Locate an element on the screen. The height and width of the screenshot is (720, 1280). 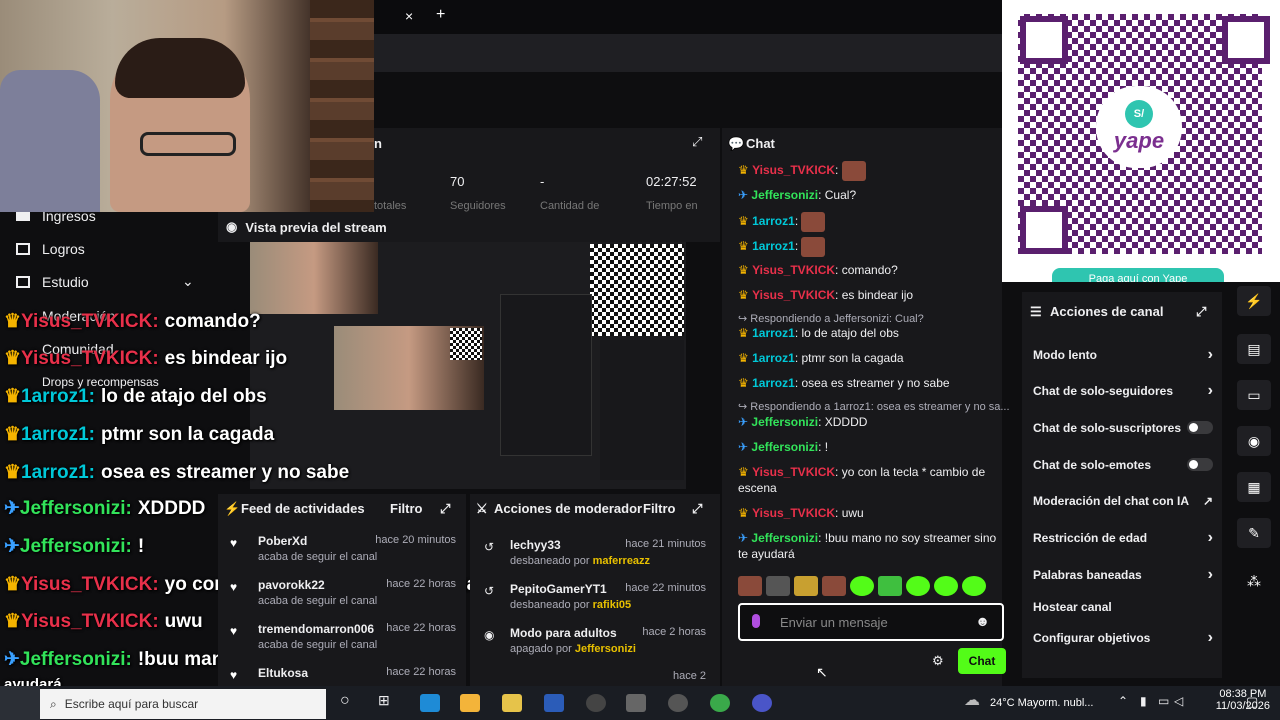
word-icon is located at coordinates (554, 703).